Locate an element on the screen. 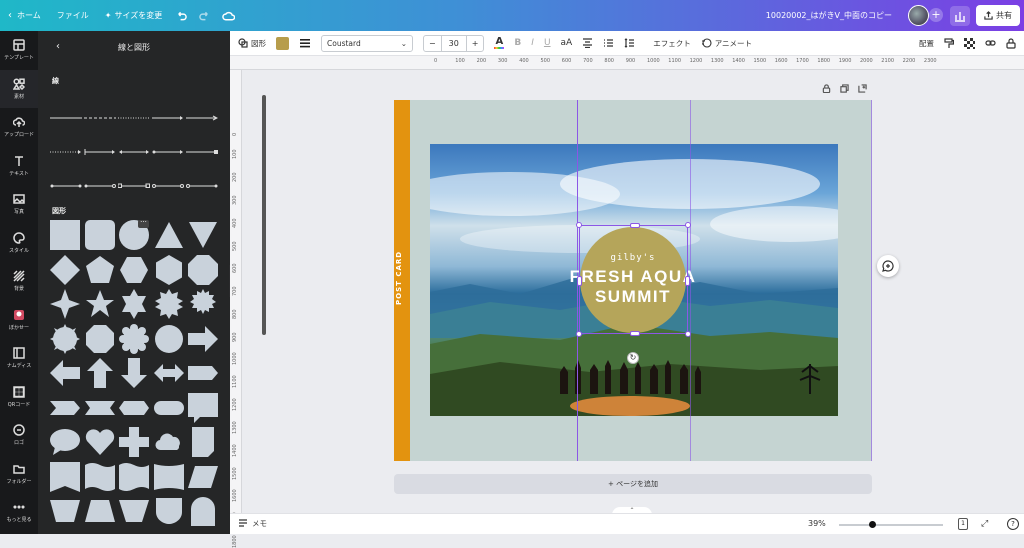  shape-hexagon is located at coordinates (134, 270).